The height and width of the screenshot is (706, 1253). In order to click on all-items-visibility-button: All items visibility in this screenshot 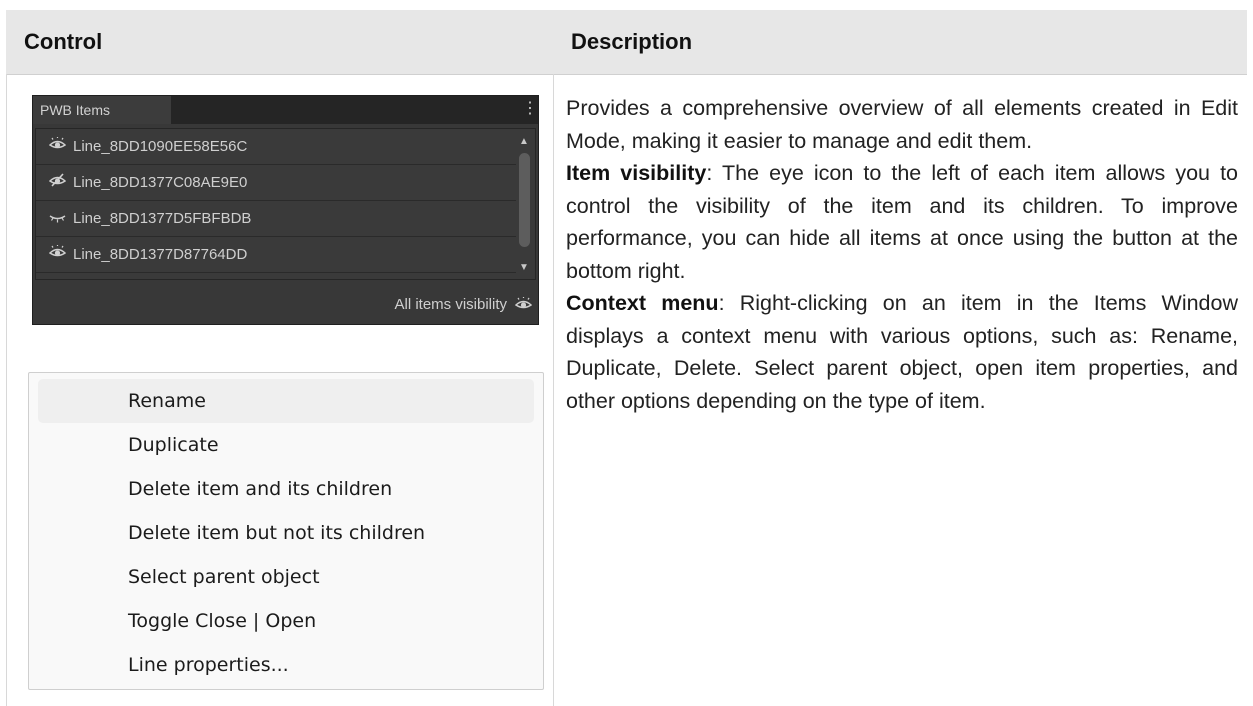, I will do `click(463, 305)`.